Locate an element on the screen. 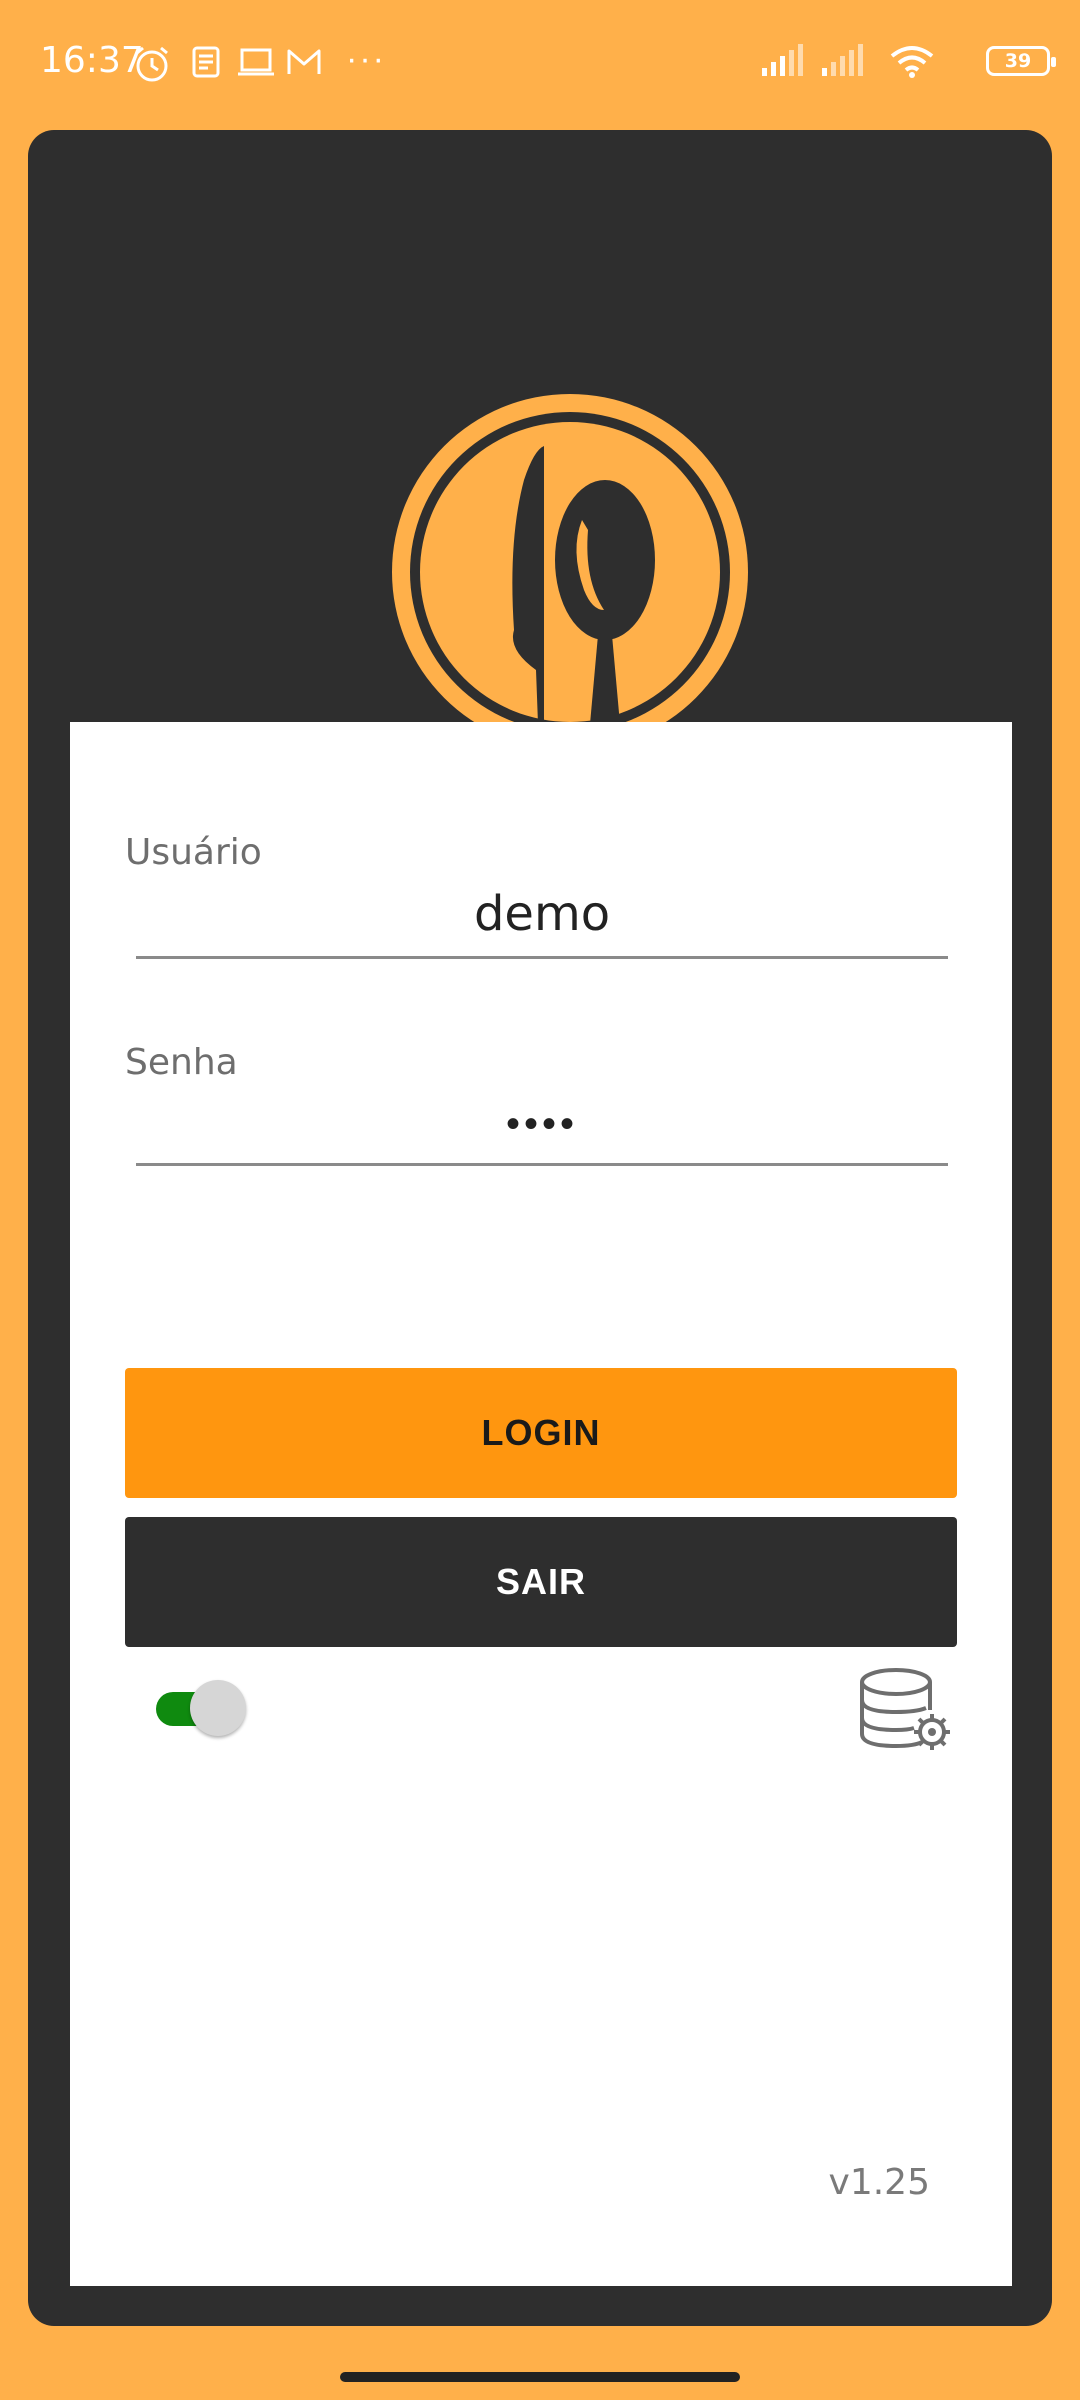  battery-nub is located at coordinates (1053, 62).